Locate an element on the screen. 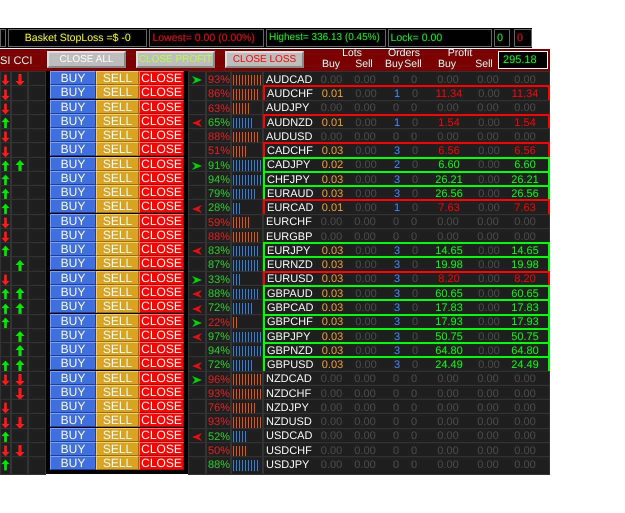 Image resolution: width=625 pixels, height=513 pixels. counter-label: 0 is located at coordinates (523, 38).